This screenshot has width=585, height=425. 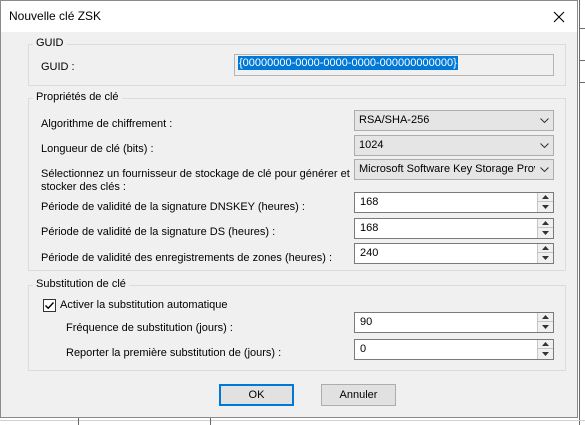 What do you see at coordinates (366, 322) in the screenshot?
I see `rollover-frequency-value: 90` at bounding box center [366, 322].